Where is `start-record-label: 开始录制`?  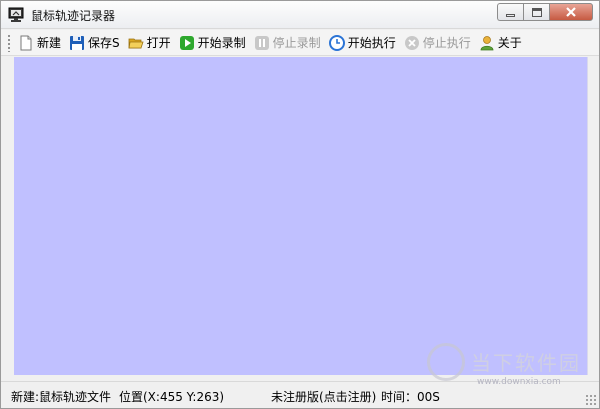 start-record-label: 开始录制 is located at coordinates (221, 43).